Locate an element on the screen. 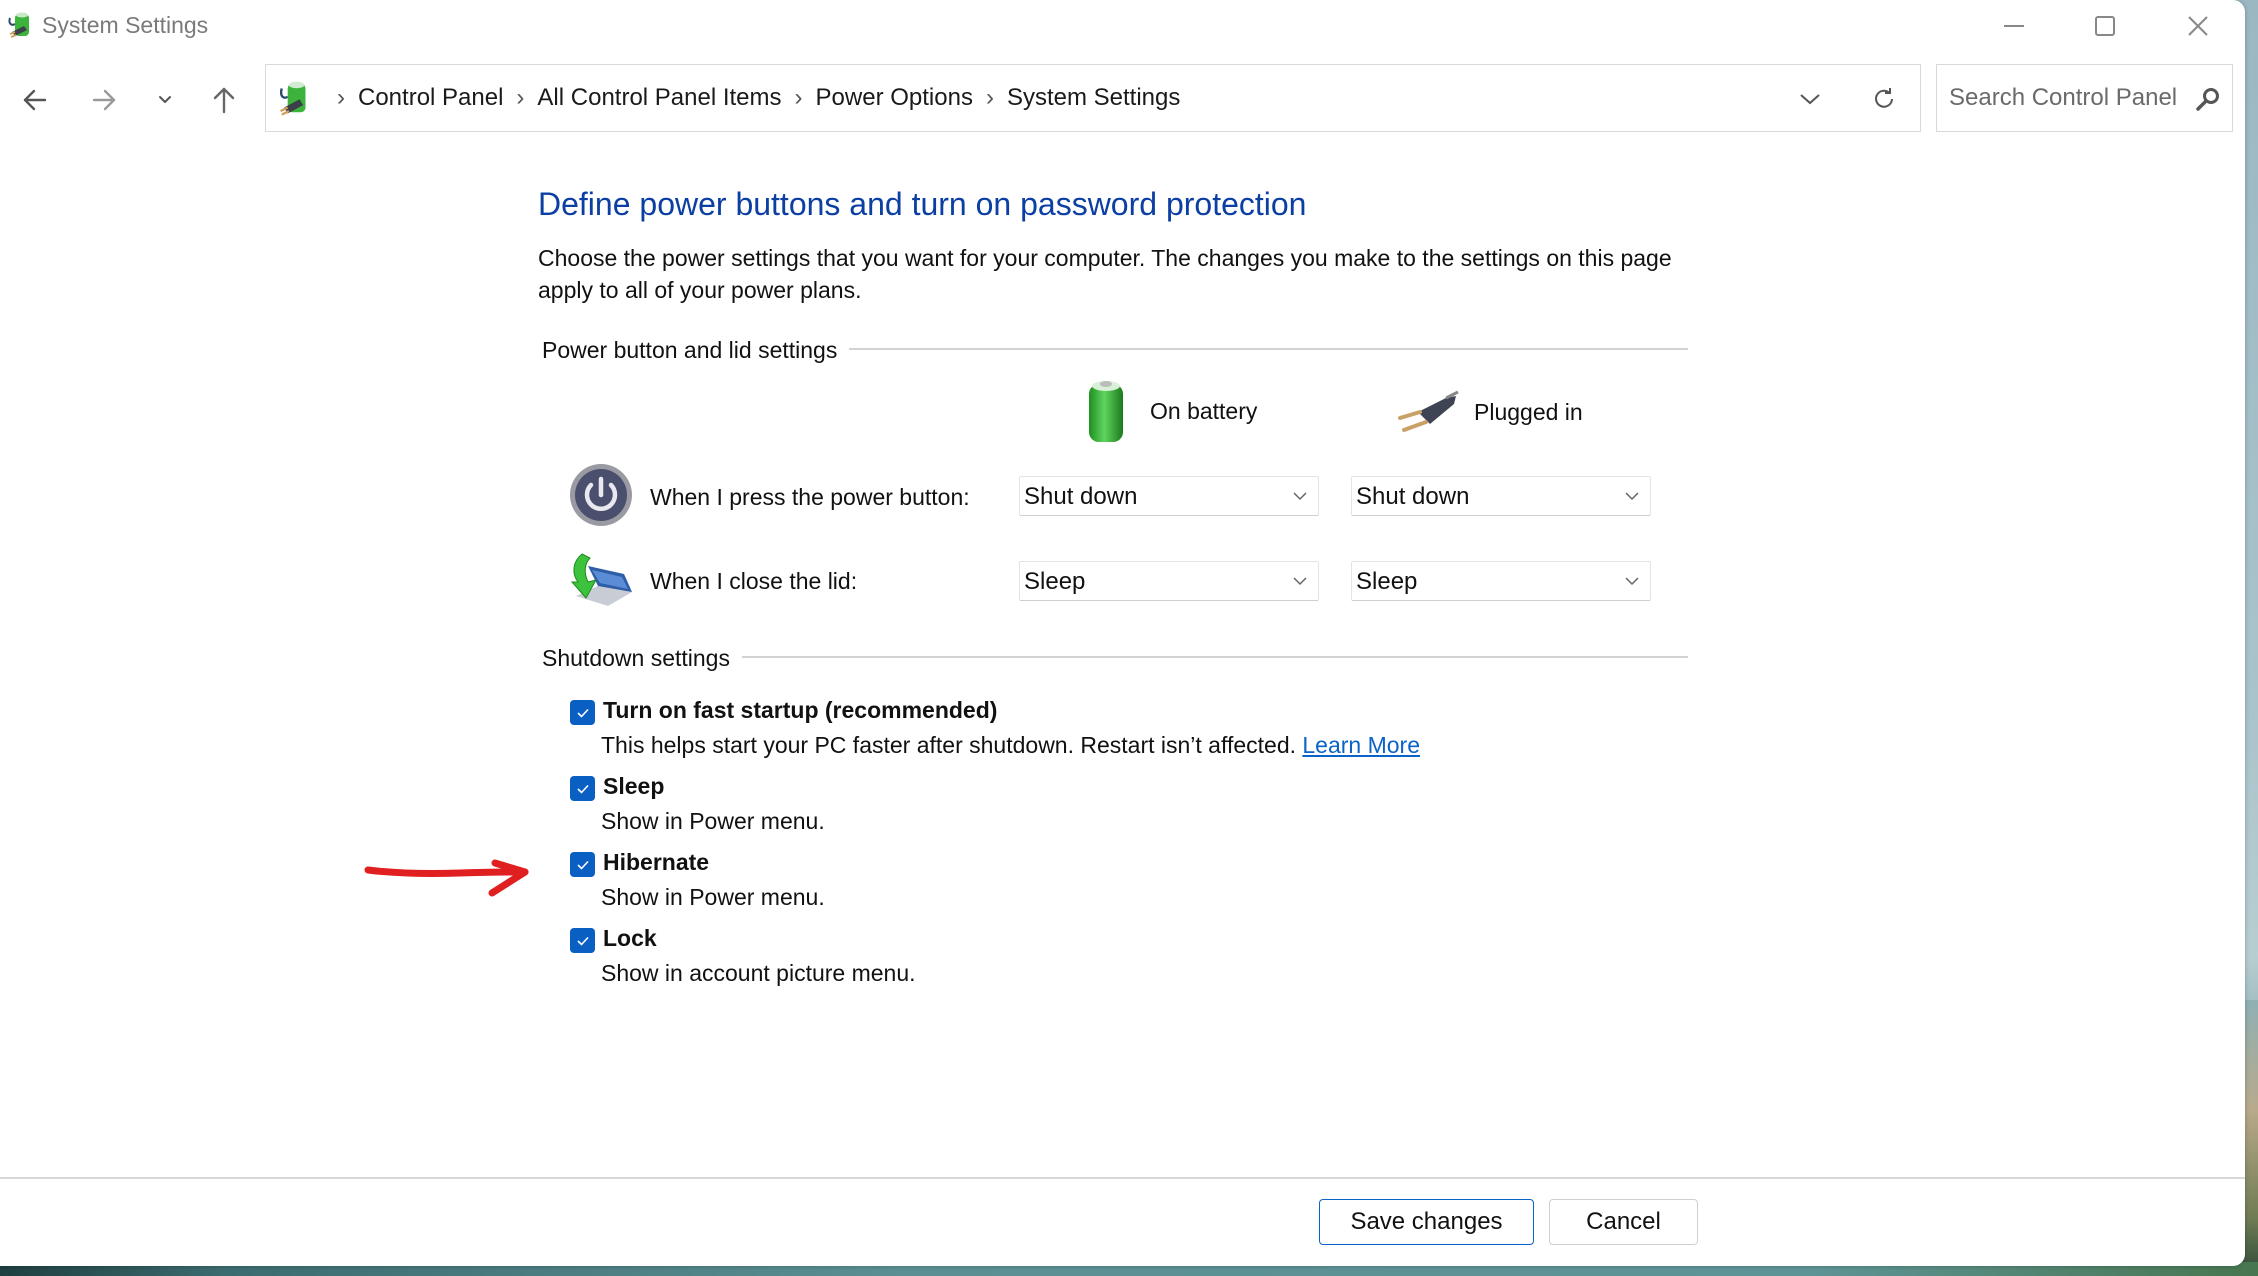 This screenshot has width=2258, height=1276. lock-title: Lock is located at coordinates (630, 938).